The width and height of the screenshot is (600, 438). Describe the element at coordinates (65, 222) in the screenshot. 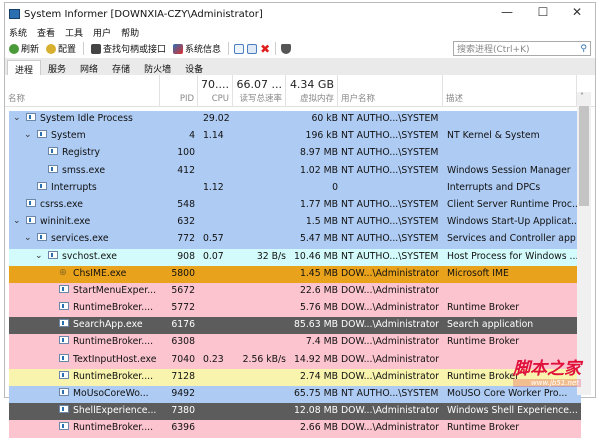

I see `process-name: wininit.exe` at that location.